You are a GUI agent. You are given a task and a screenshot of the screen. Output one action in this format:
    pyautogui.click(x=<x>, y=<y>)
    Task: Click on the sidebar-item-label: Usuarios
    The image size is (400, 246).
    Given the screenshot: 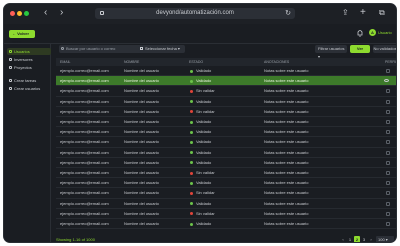 What is the action you would take?
    pyautogui.click(x=22, y=51)
    